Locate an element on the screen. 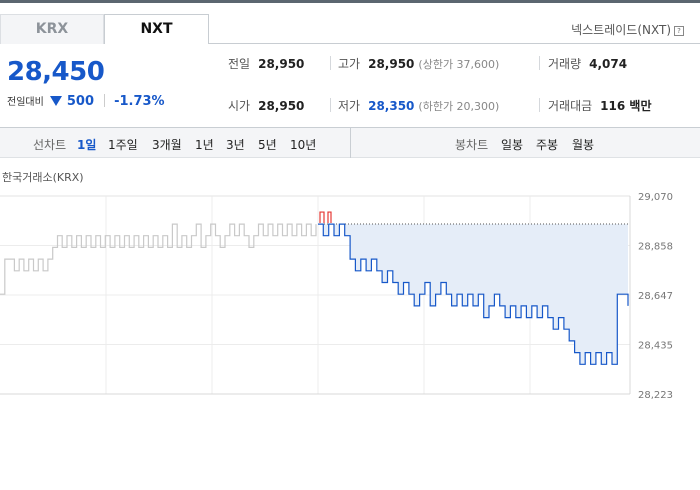 This screenshot has width=700, height=490. stat-volume: 거래량 4,074 is located at coordinates (587, 63).